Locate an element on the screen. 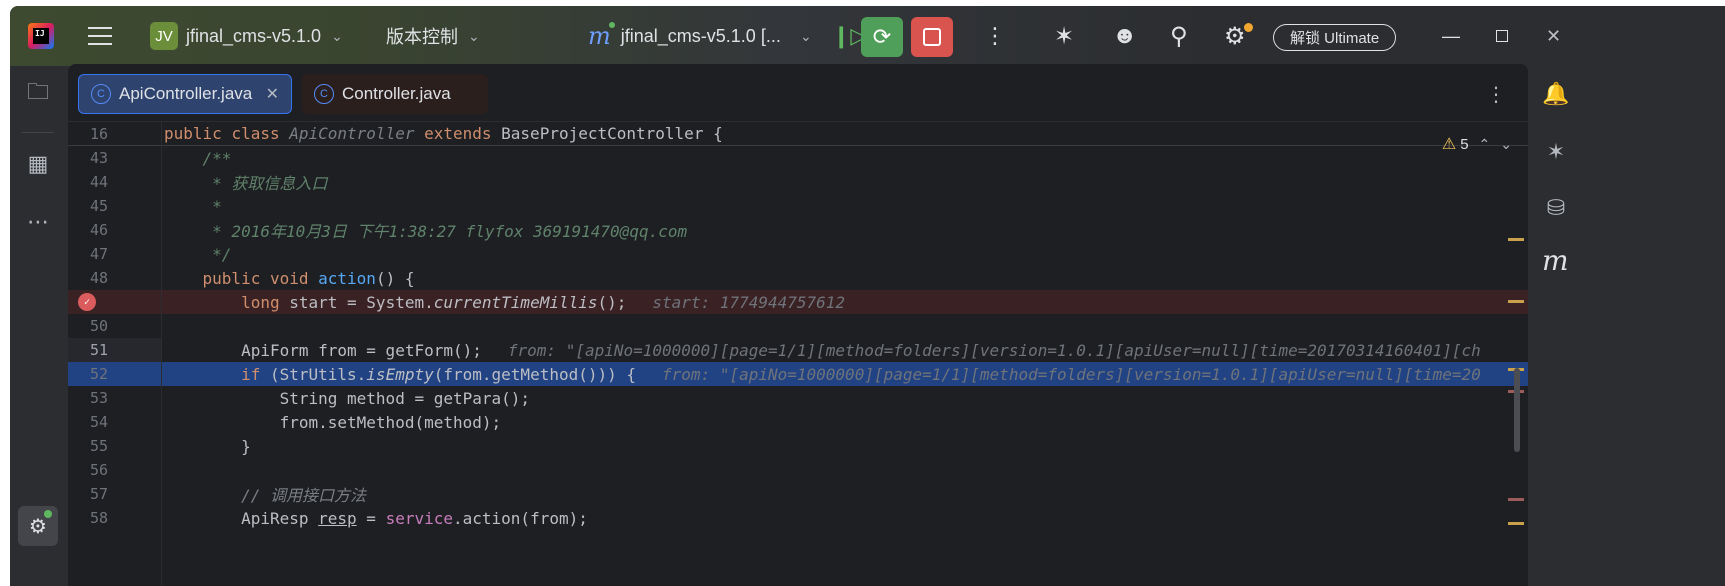 This screenshot has width=1725, height=586. line-number: 44 is located at coordinates (88, 182).